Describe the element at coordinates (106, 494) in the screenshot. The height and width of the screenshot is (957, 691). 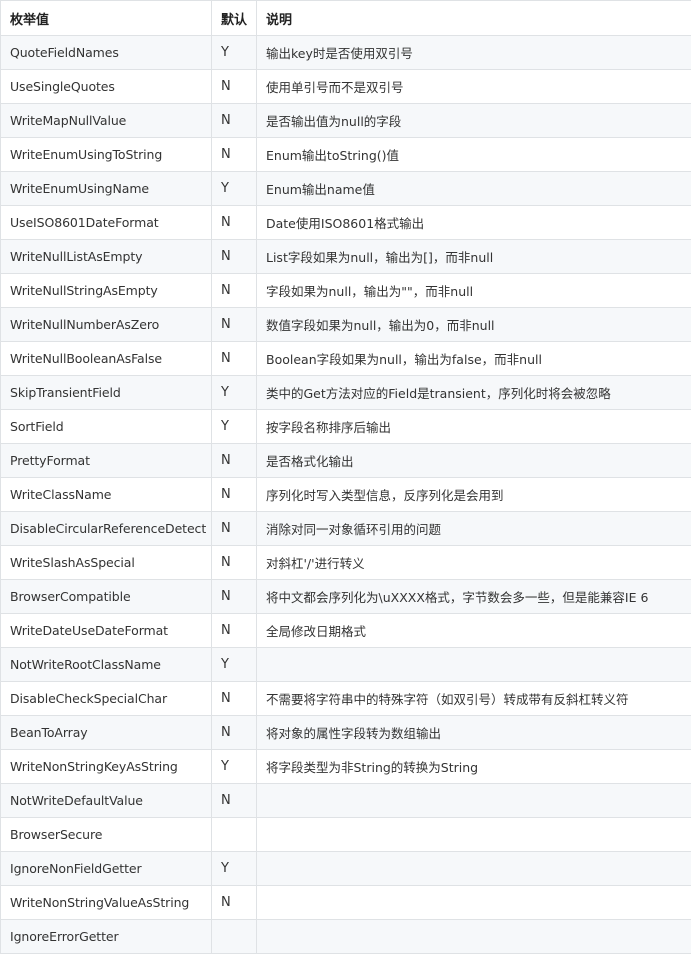
I see `enum-name-cell: WriteClassName` at that location.